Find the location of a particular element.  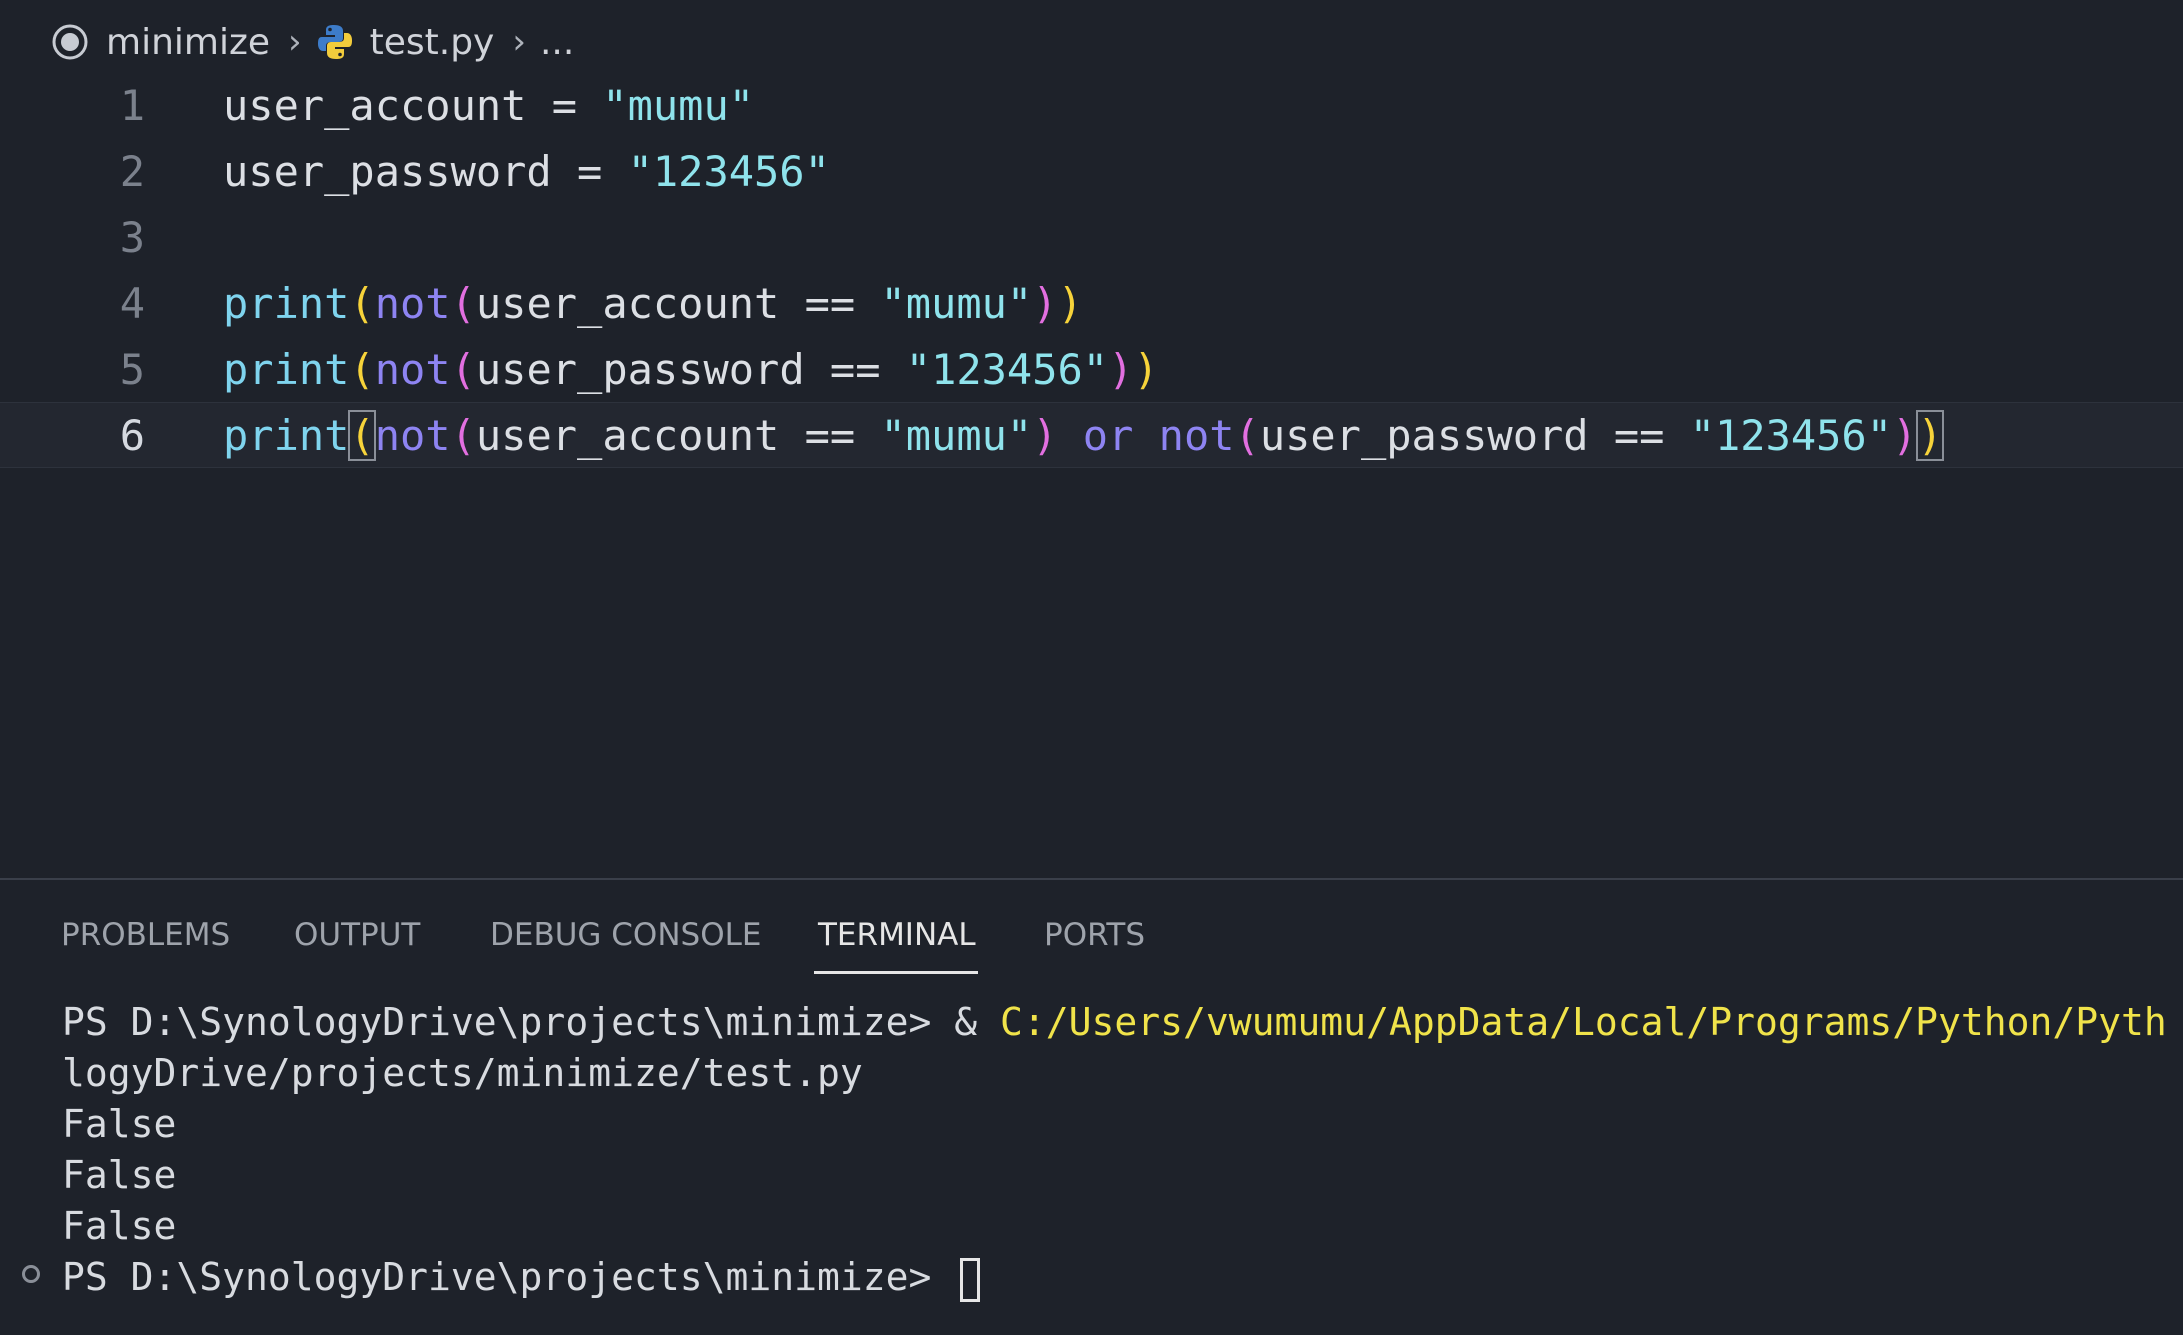

terminal-cursor is located at coordinates (970, 1279).